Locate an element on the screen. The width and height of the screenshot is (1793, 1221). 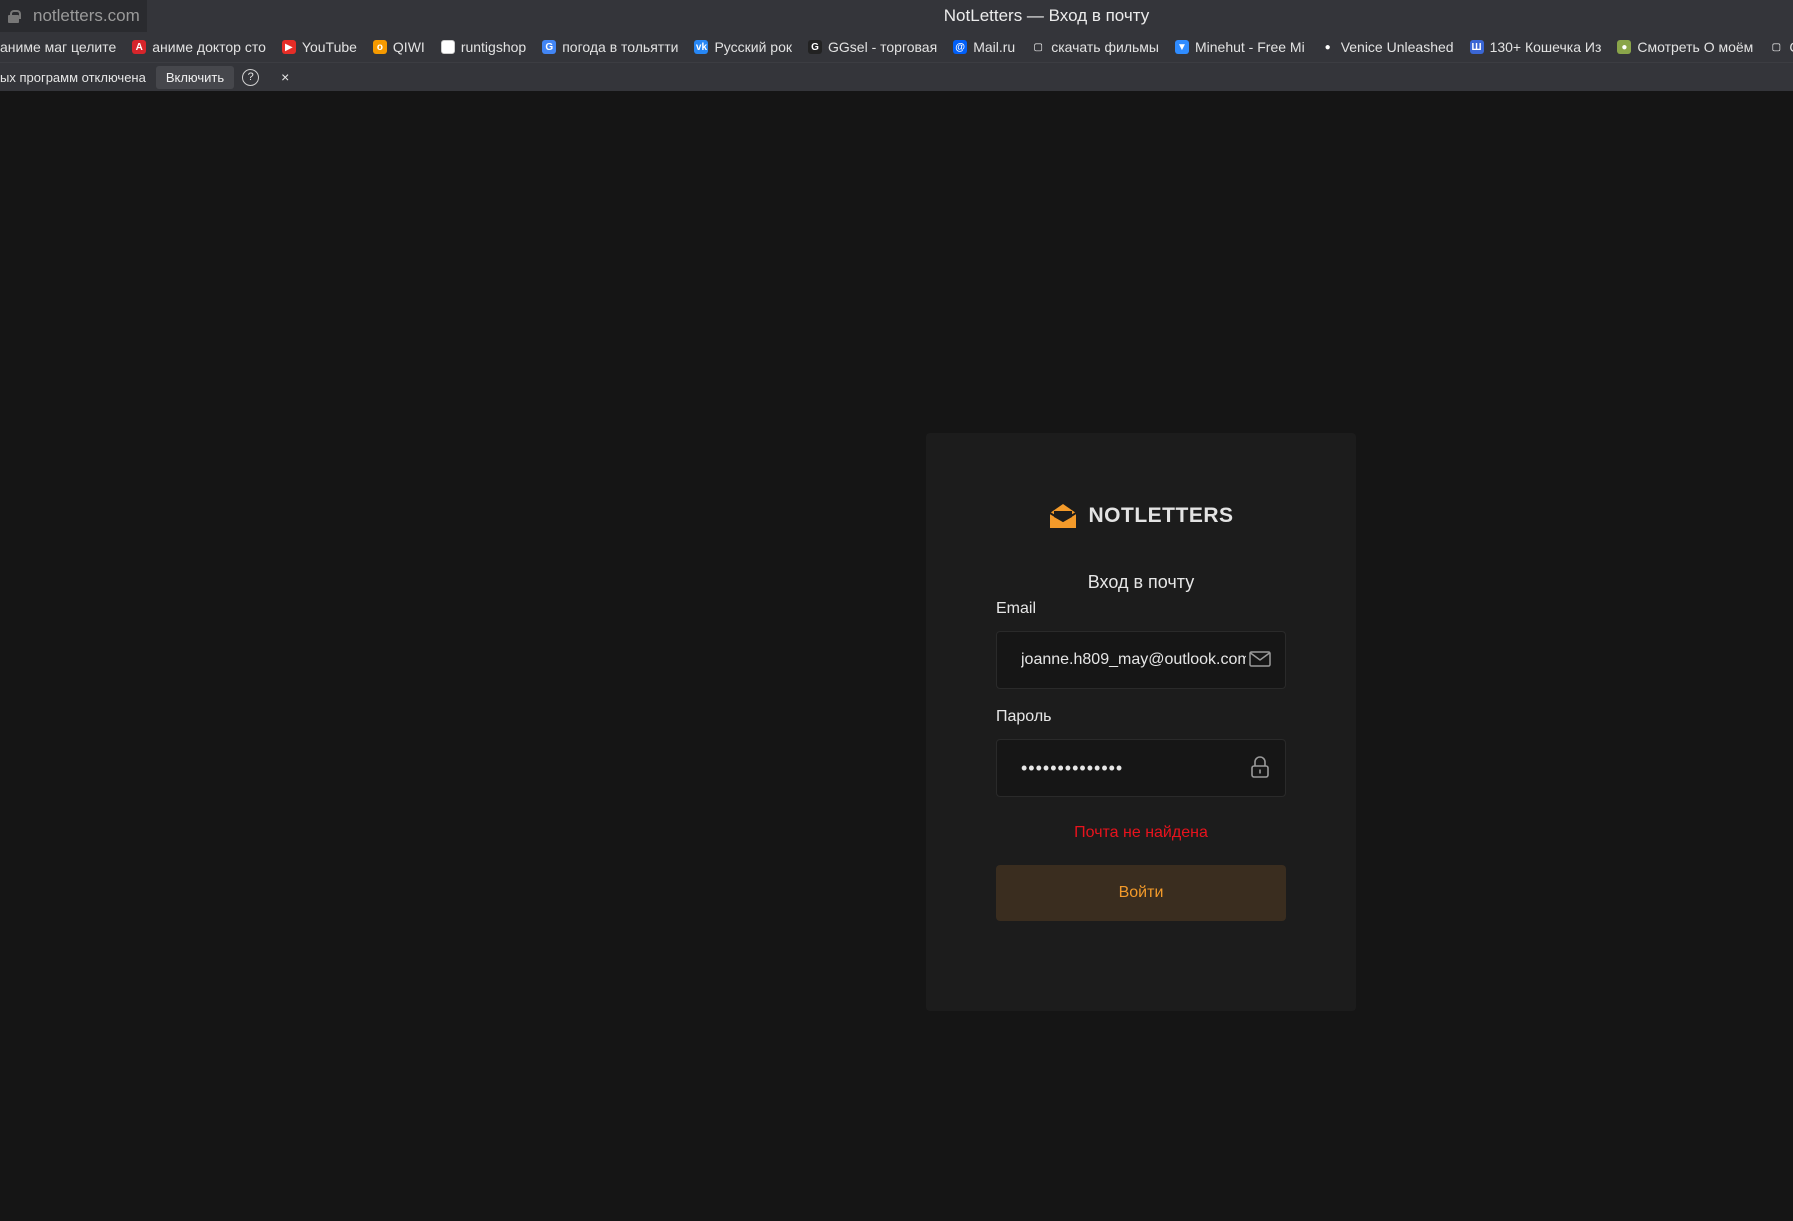
padlock-icon is located at coordinates (1260, 767).